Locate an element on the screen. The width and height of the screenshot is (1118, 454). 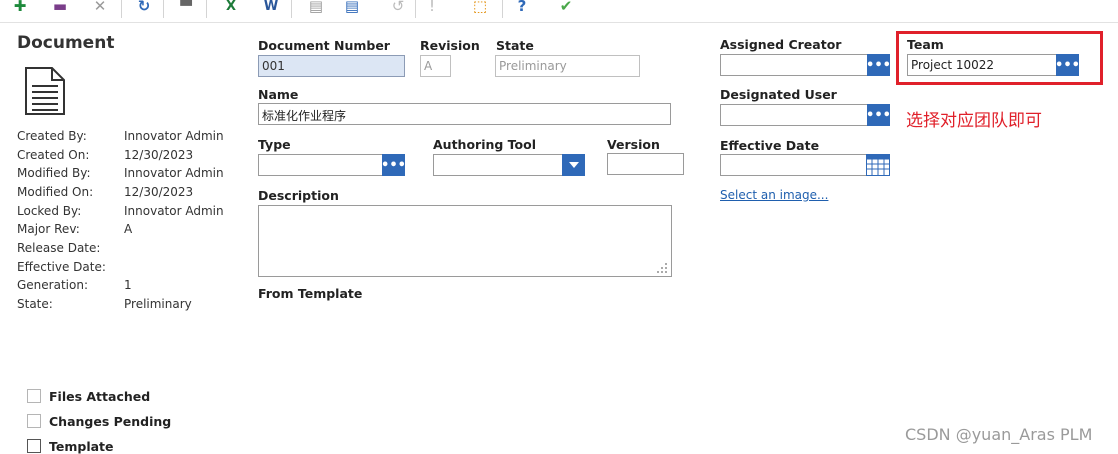
name-field: 标准化作业程序 is located at coordinates (464, 114).